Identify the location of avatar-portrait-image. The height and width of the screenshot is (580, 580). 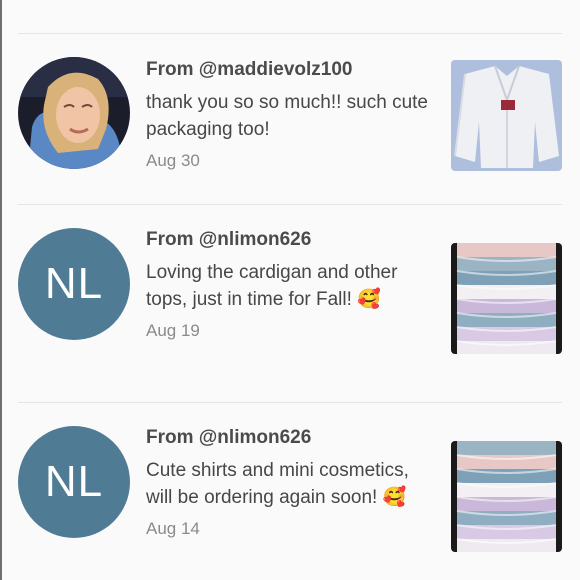
(74, 113).